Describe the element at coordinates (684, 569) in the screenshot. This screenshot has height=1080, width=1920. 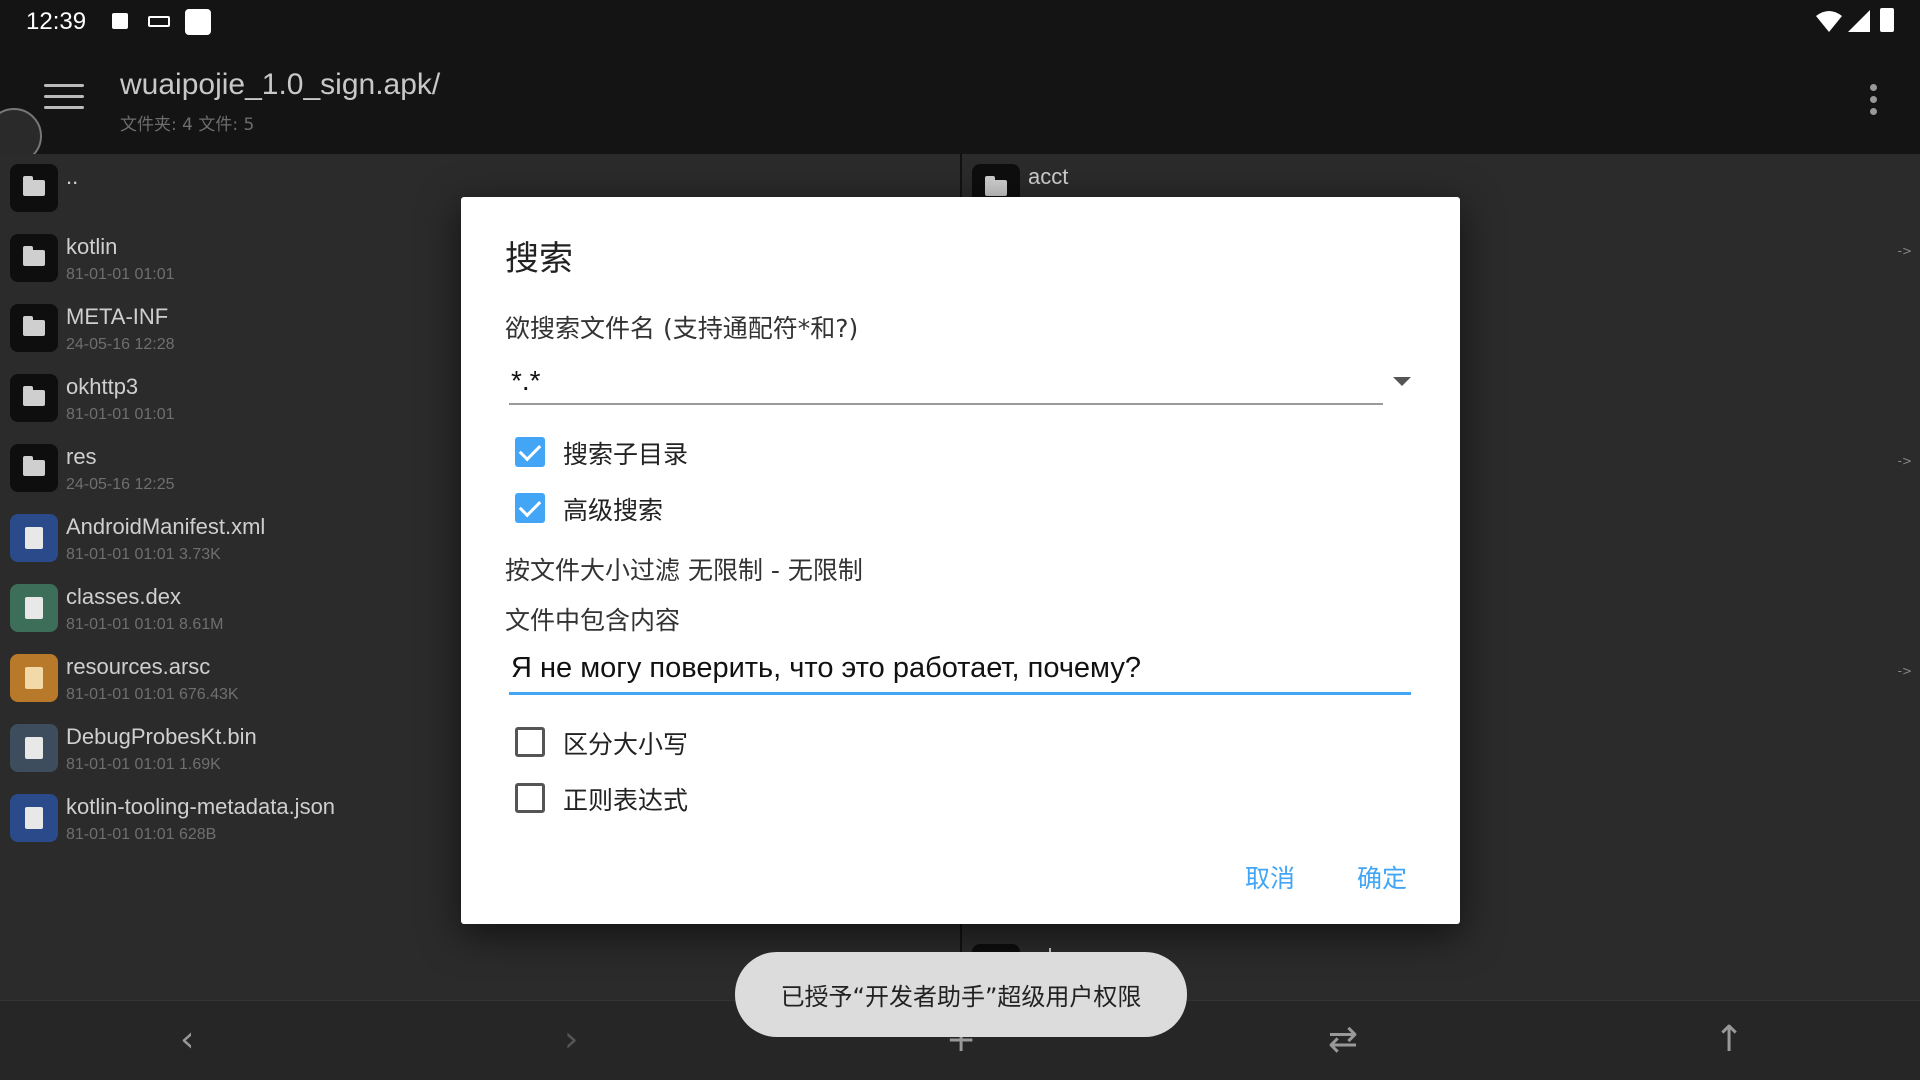
I see `size-filter-label: 按文件大小过滤 无限制 - 无限制` at that location.